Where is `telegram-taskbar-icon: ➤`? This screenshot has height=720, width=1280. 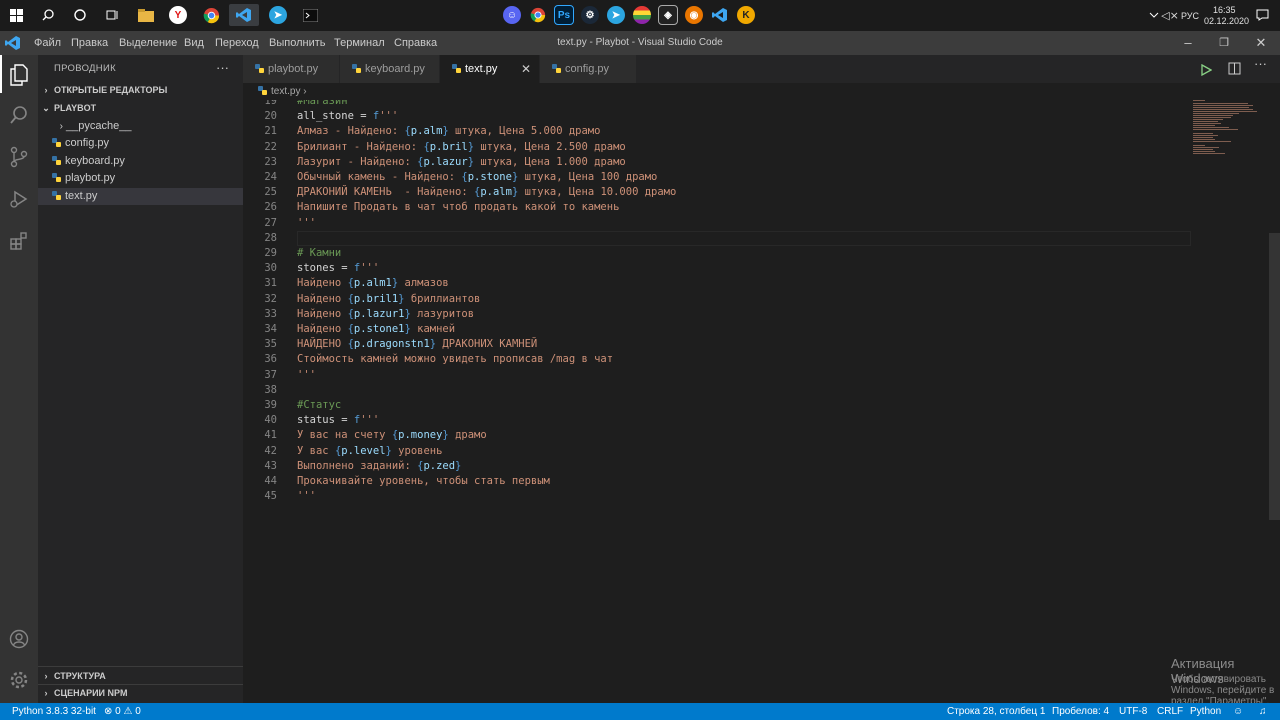 telegram-taskbar-icon: ➤ is located at coordinates (278, 15).